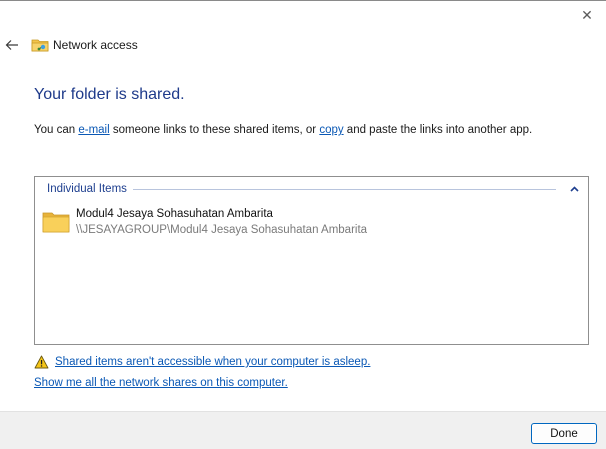 The image size is (606, 449). What do you see at coordinates (109, 94) in the screenshot?
I see `page-heading: Your folder is shared.` at bounding box center [109, 94].